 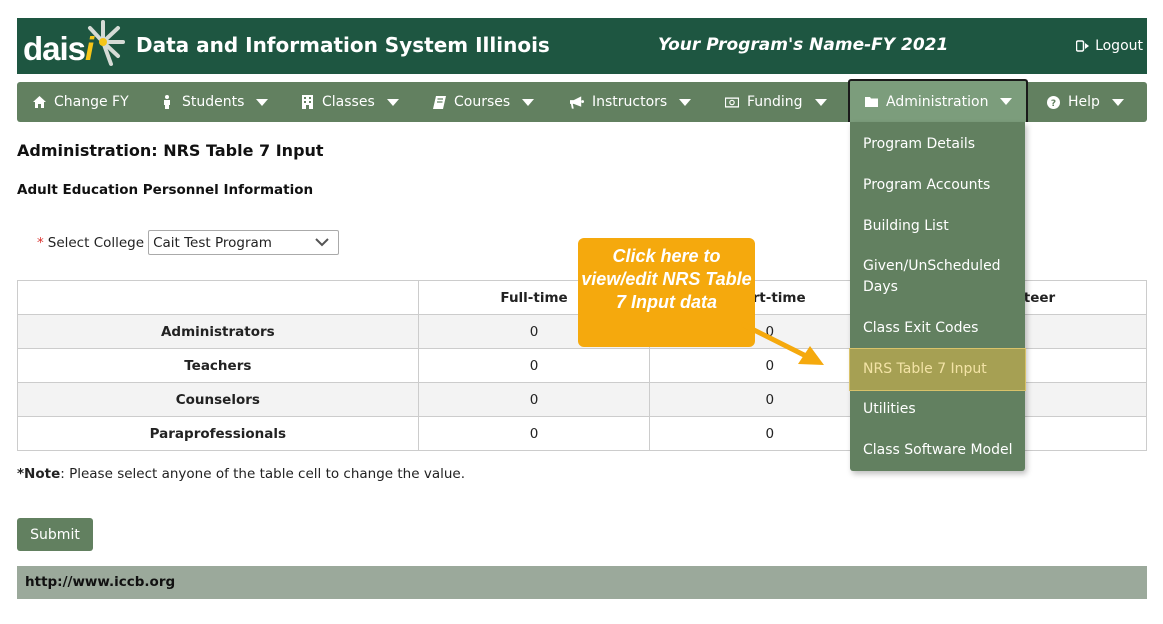 I want to click on nav-administration: Administration, so click(x=938, y=100).